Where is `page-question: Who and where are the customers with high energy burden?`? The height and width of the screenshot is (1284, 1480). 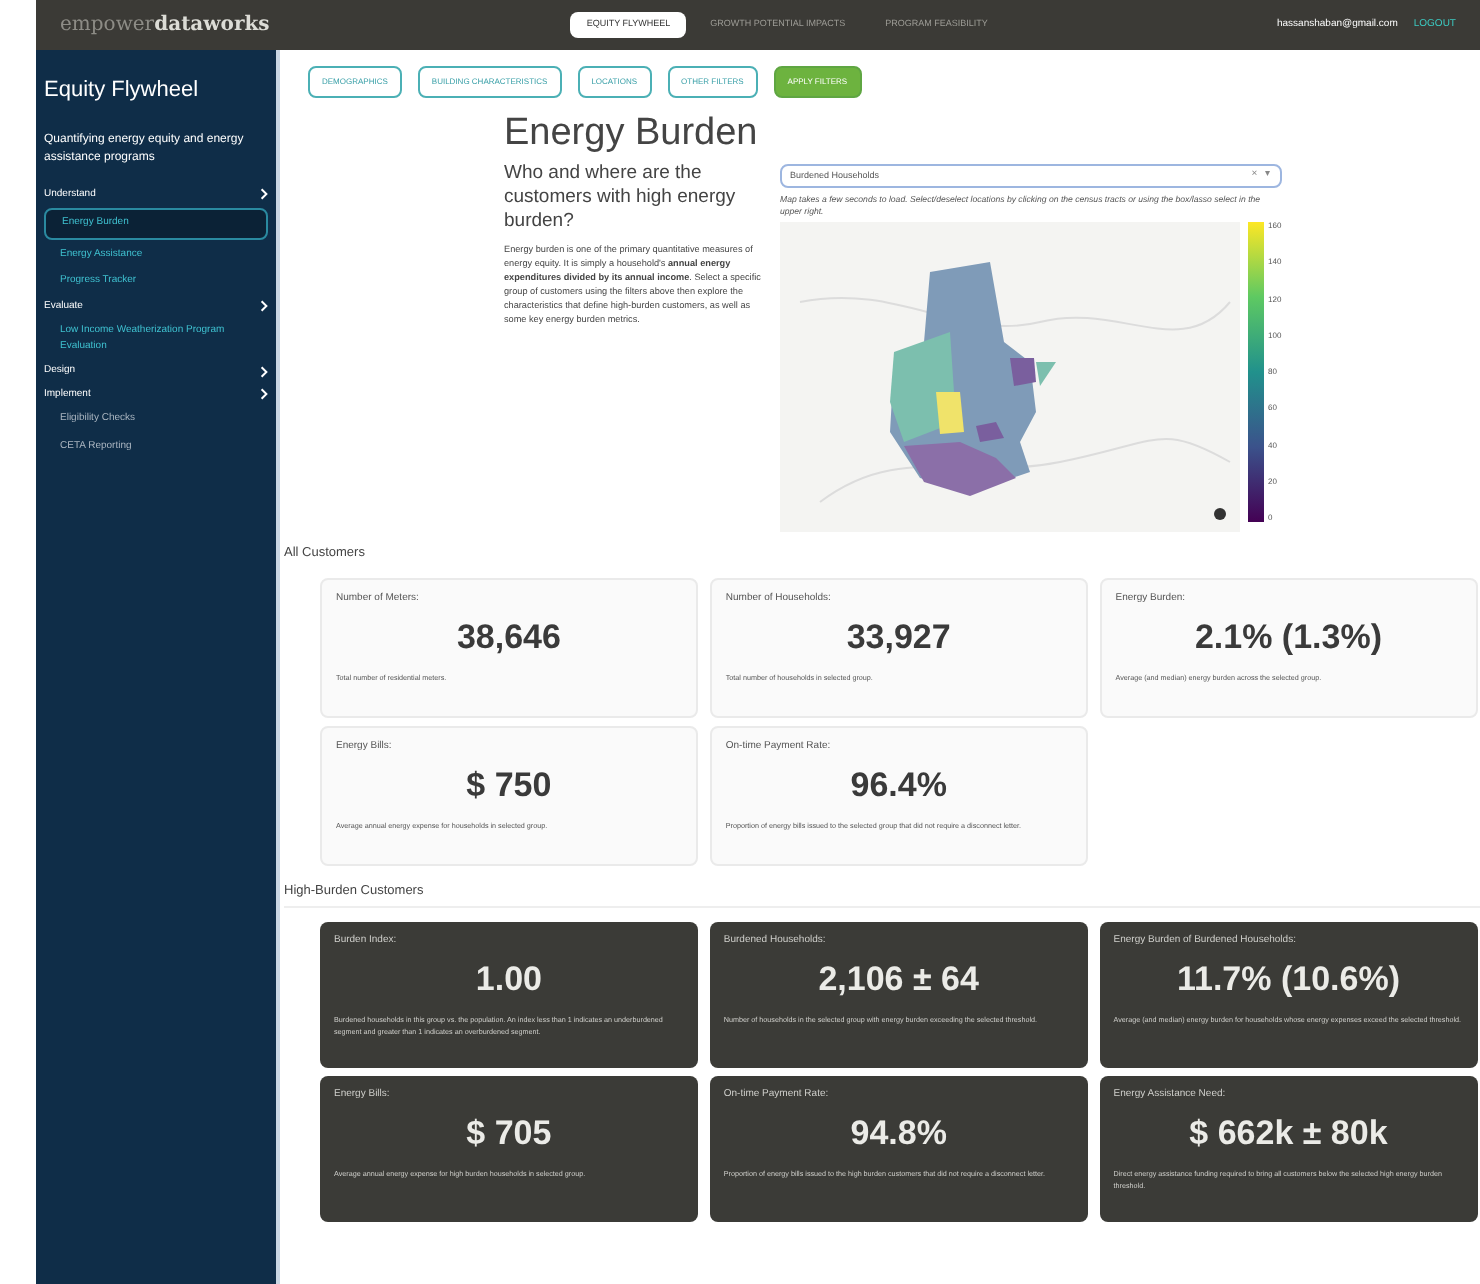
page-question: Who and where are the customers with high energy burden? is located at coordinates (621, 198).